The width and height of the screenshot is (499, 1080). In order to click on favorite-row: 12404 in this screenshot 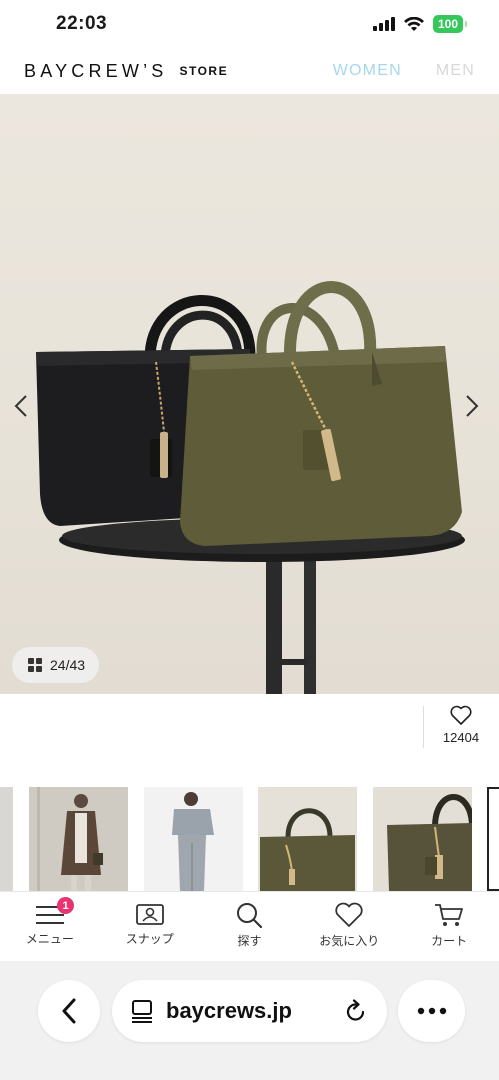, I will do `click(249, 739)`.